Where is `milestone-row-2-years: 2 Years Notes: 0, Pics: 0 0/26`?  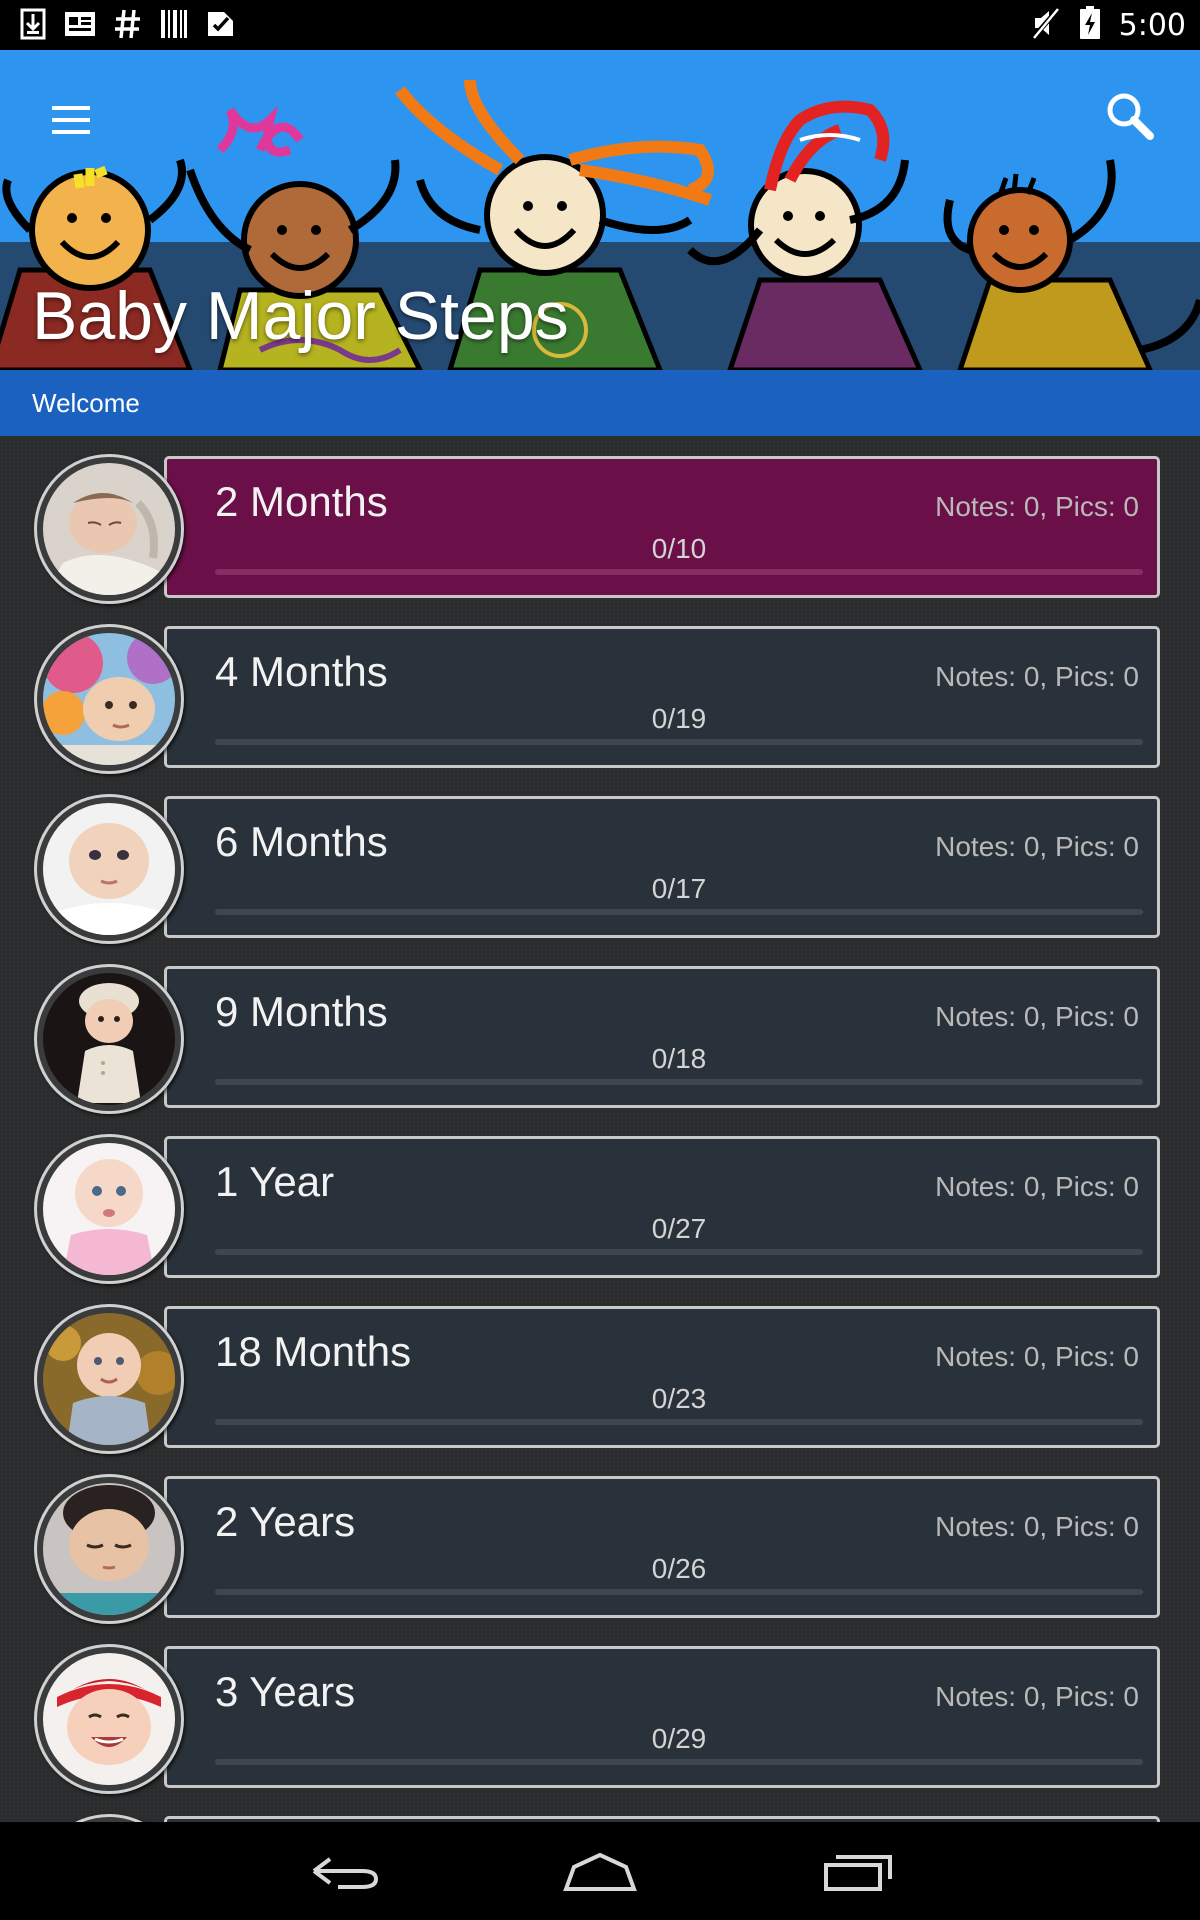
milestone-row-2-years: 2 Years Notes: 0, Pics: 0 0/26 is located at coordinates (600, 1541).